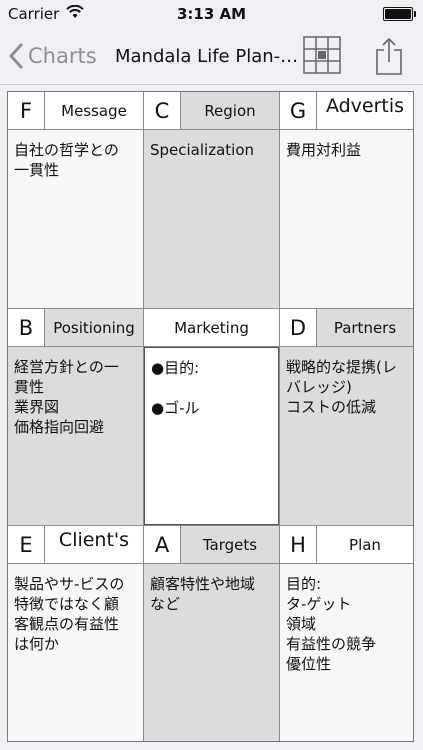 The width and height of the screenshot is (423, 750). Describe the element at coordinates (230, 110) in the screenshot. I see `cell-title: Region` at that location.